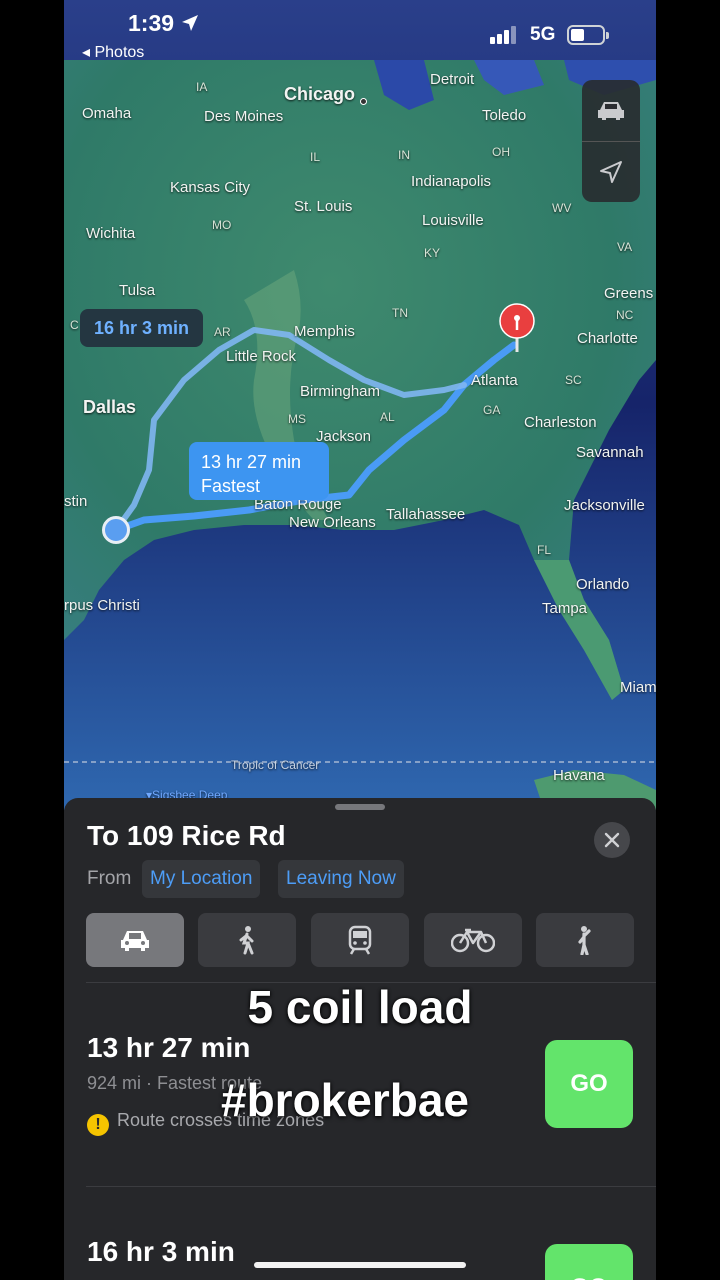 Image resolution: width=720 pixels, height=1280 pixels. What do you see at coordinates (360, 1007) in the screenshot?
I see `caption-line-1: 5 coil load` at bounding box center [360, 1007].